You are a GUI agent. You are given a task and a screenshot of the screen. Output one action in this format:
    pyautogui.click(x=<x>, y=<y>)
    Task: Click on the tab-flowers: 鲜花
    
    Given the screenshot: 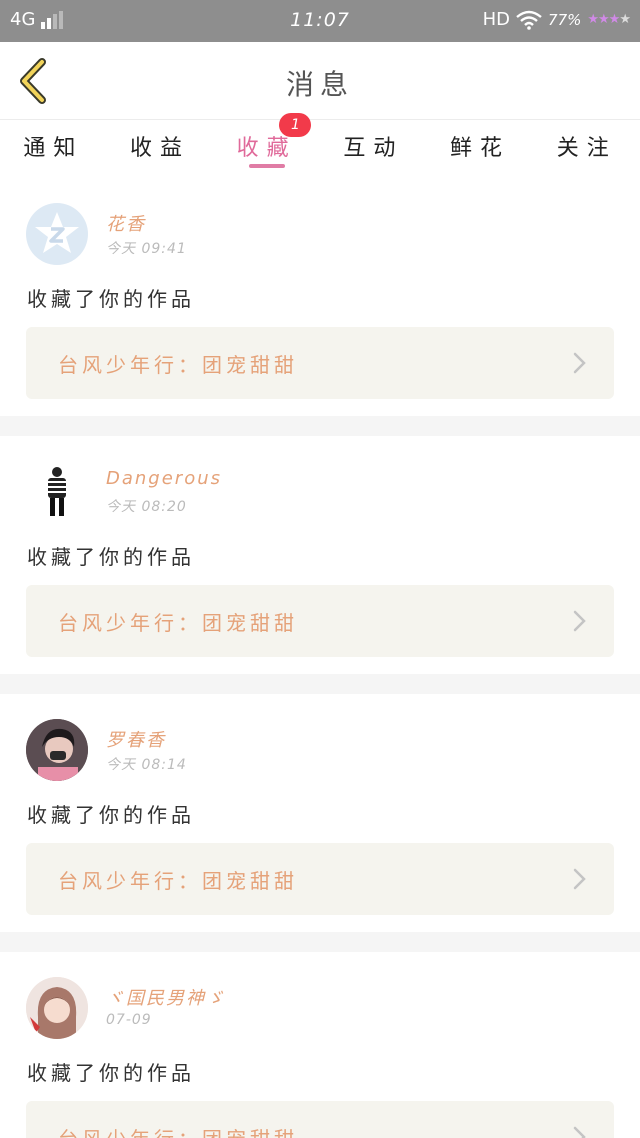 What is the action you would take?
    pyautogui.click(x=480, y=146)
    